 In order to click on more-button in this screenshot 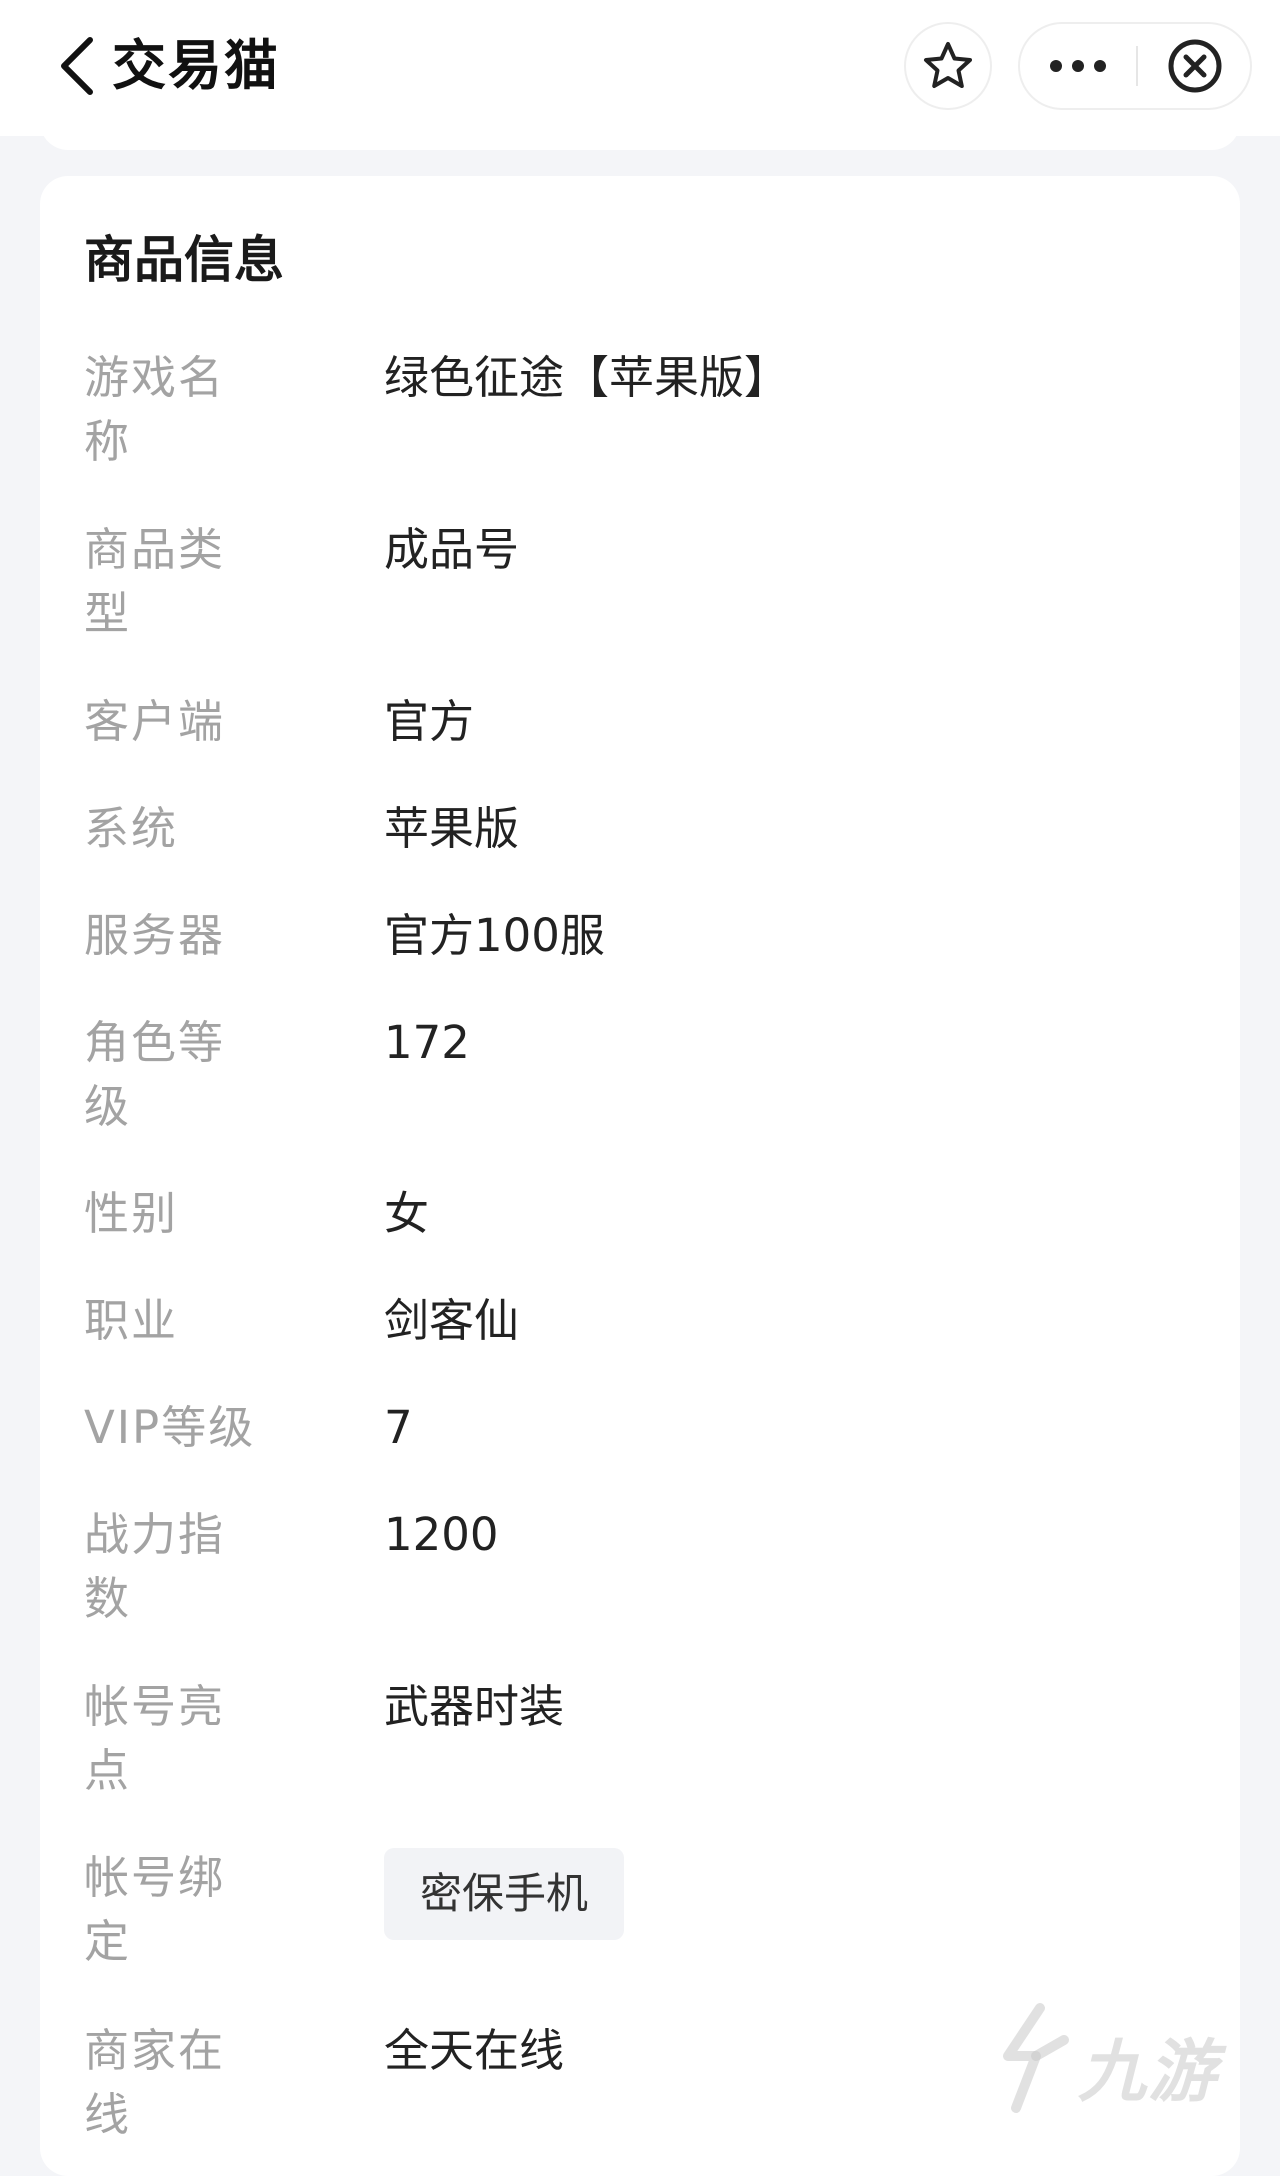, I will do `click(1078, 66)`.